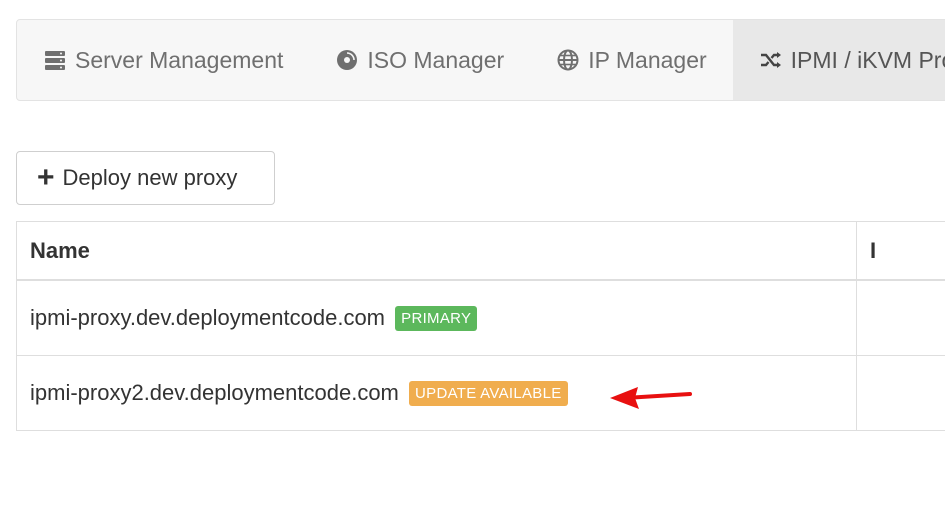 Image resolution: width=945 pixels, height=524 pixels. What do you see at coordinates (150, 177) in the screenshot?
I see `deploy-button-label: Deploy new proxy` at bounding box center [150, 177].